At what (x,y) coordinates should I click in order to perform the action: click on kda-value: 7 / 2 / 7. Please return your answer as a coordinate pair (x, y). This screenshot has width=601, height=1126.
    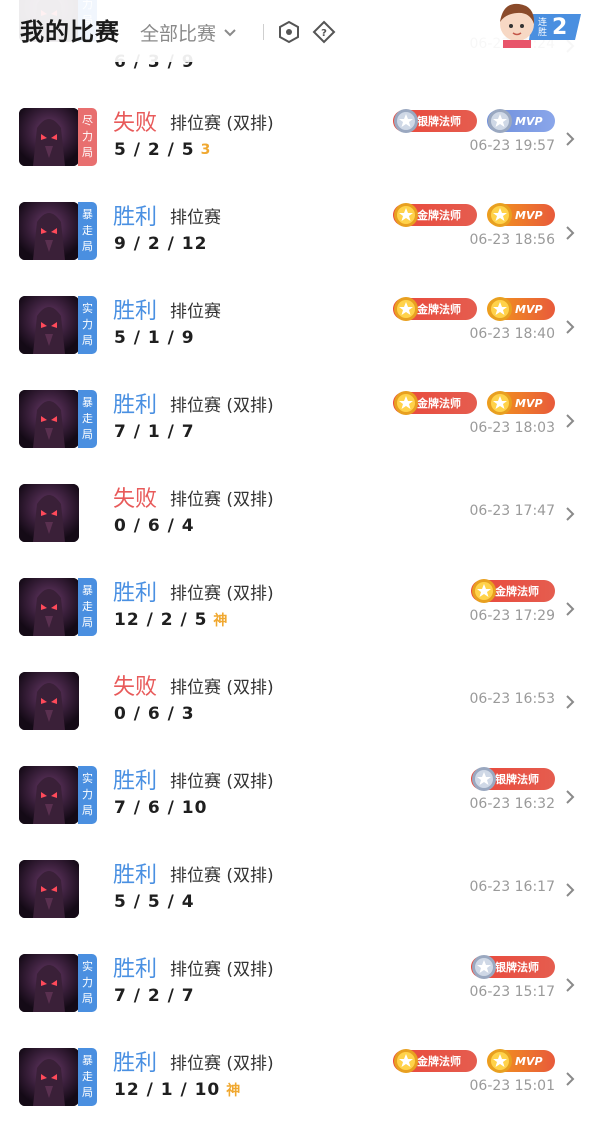
    Looking at the image, I should click on (154, 996).